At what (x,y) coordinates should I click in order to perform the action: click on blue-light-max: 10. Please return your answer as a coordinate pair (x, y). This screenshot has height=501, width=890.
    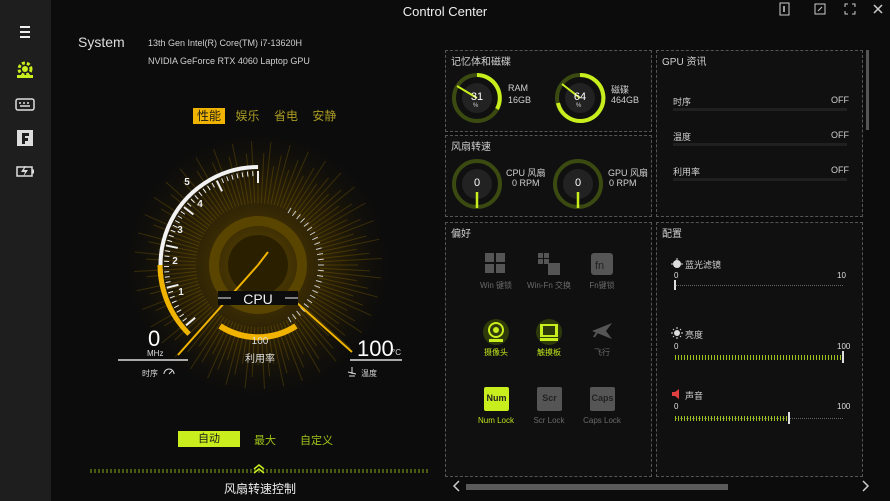
    Looking at the image, I should click on (841, 275).